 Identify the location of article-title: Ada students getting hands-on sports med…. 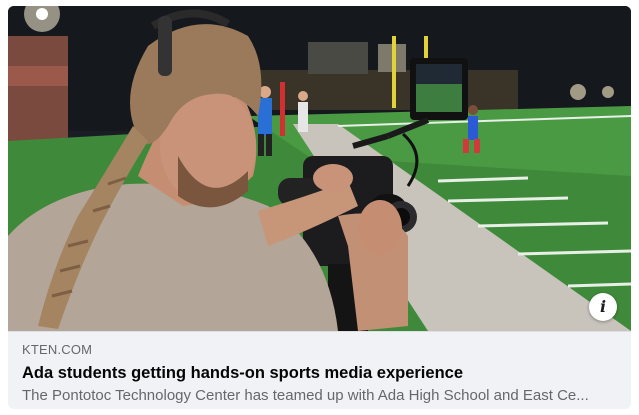
(319, 373).